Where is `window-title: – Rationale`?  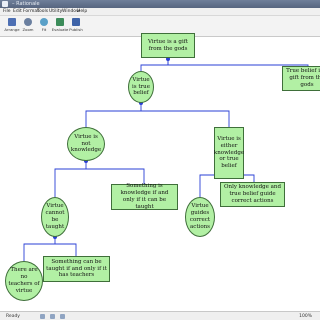
window-title: – Rationale is located at coordinates (26, 4).